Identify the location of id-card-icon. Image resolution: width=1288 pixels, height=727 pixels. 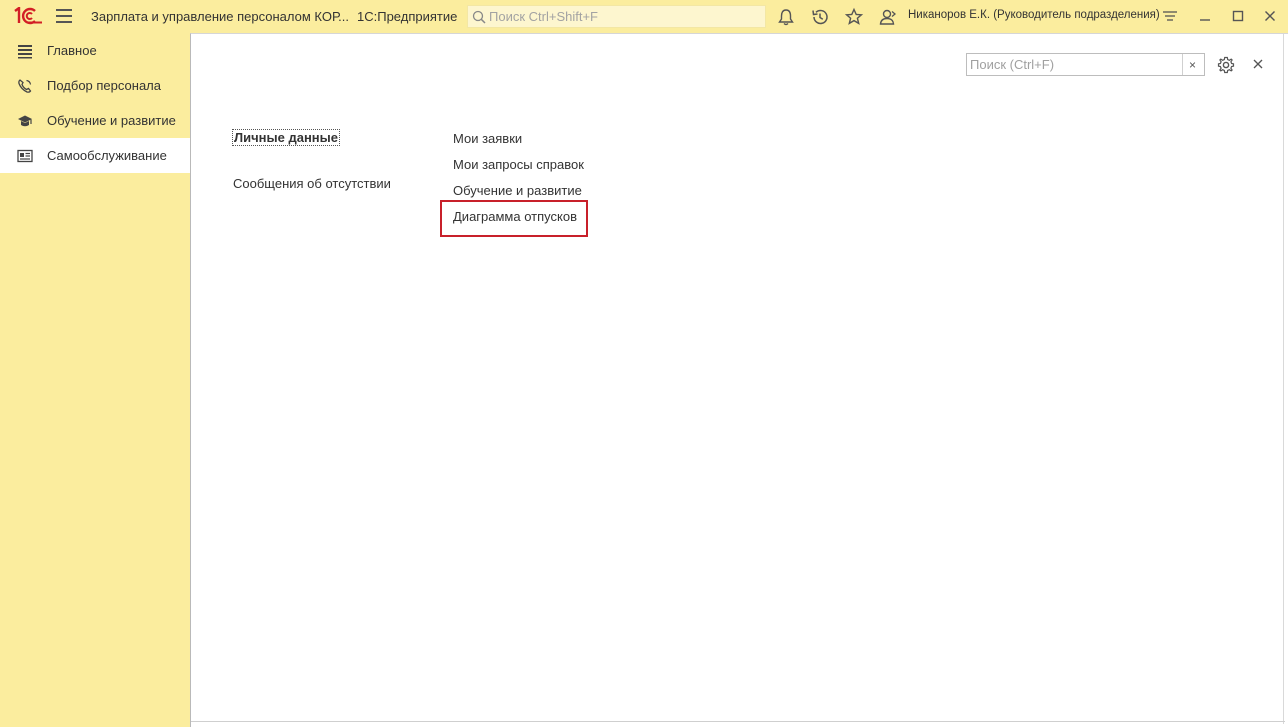
(25, 156).